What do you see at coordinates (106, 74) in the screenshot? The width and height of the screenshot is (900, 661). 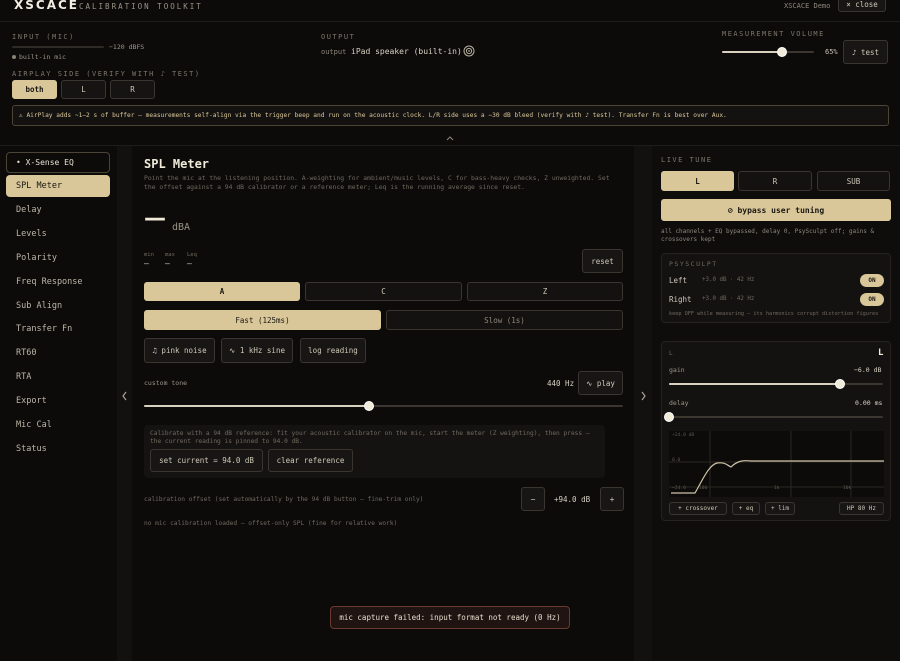 I see `airplay-side-label: AIRPLAY SIDE (VERIFY WITH ♪ TEST)` at bounding box center [106, 74].